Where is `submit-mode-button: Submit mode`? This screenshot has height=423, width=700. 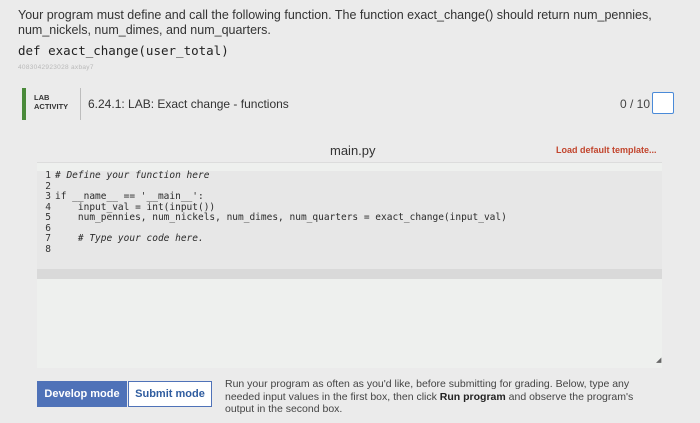
submit-mode-button: Submit mode is located at coordinates (170, 394).